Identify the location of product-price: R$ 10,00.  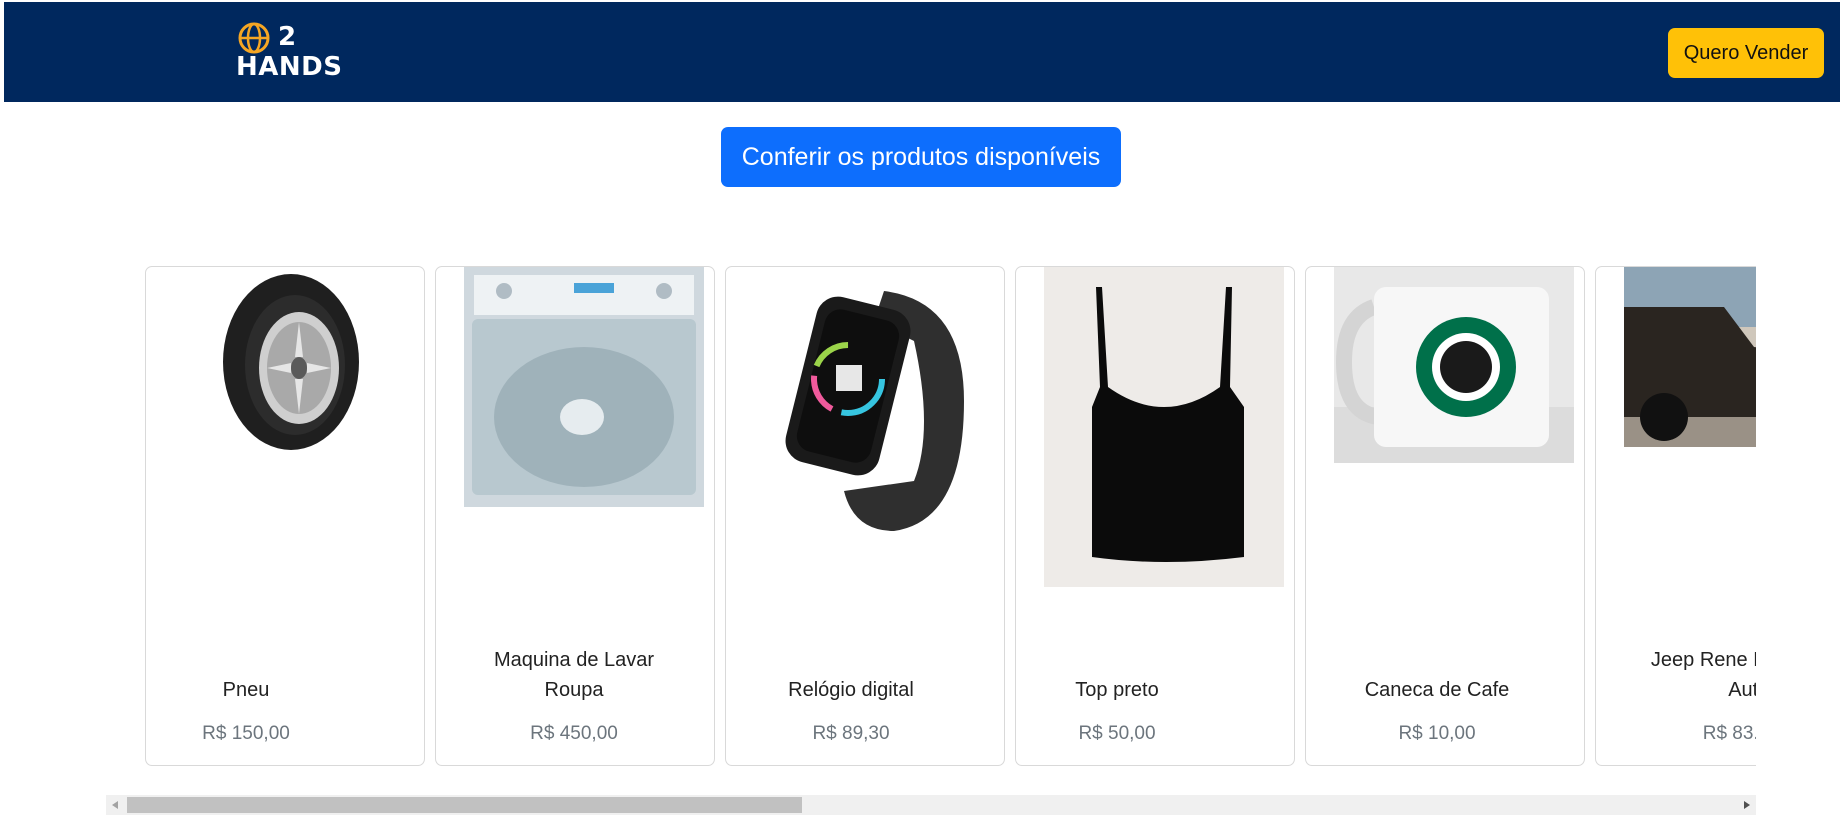
(1437, 733).